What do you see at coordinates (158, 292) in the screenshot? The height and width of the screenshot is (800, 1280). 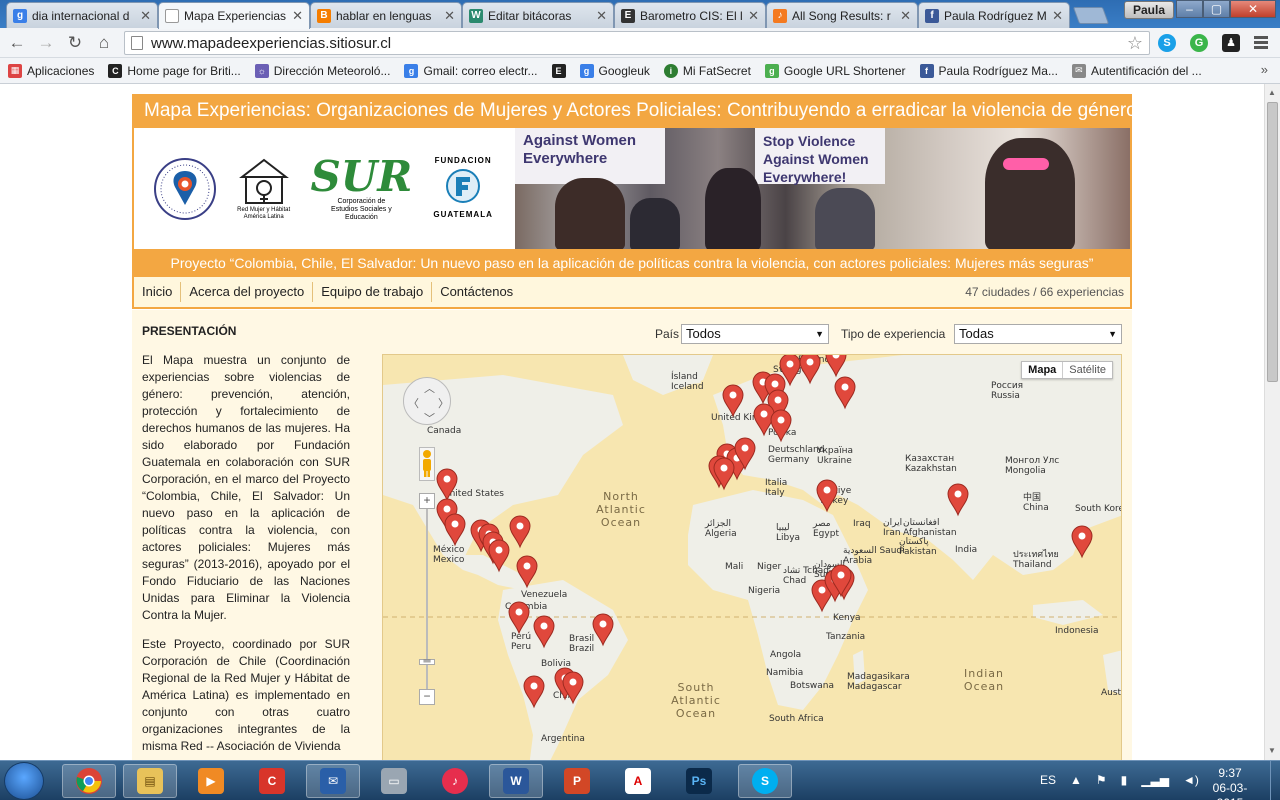 I see `nav-inicio: Inicio` at bounding box center [158, 292].